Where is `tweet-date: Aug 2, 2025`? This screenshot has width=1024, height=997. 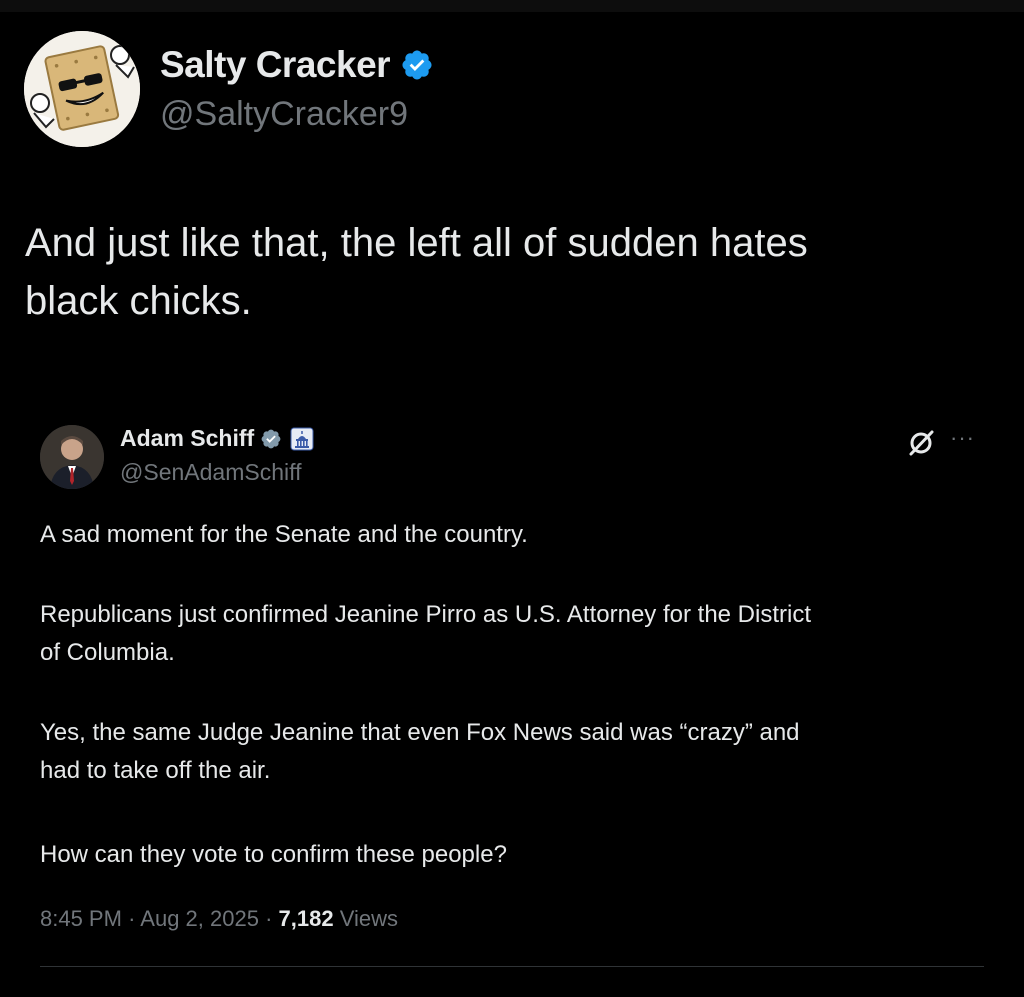 tweet-date: Aug 2, 2025 is located at coordinates (199, 918).